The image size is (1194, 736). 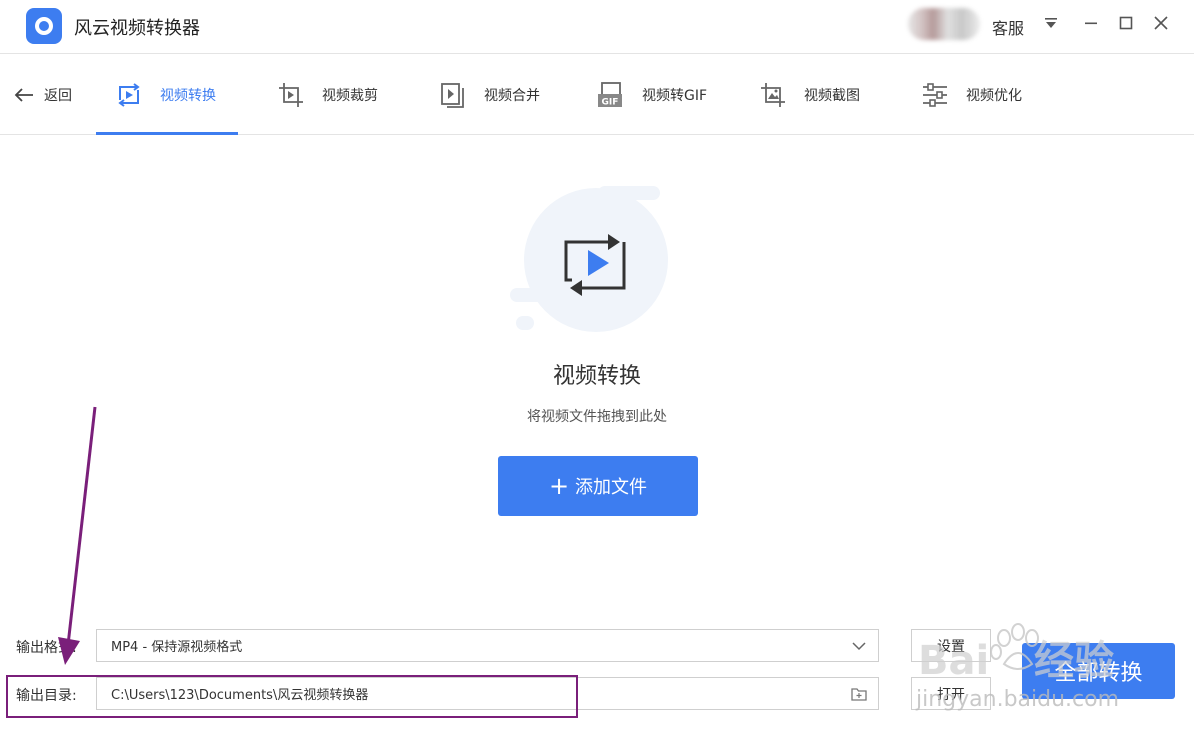 I want to click on arrow-left-icon, so click(x=24, y=95).